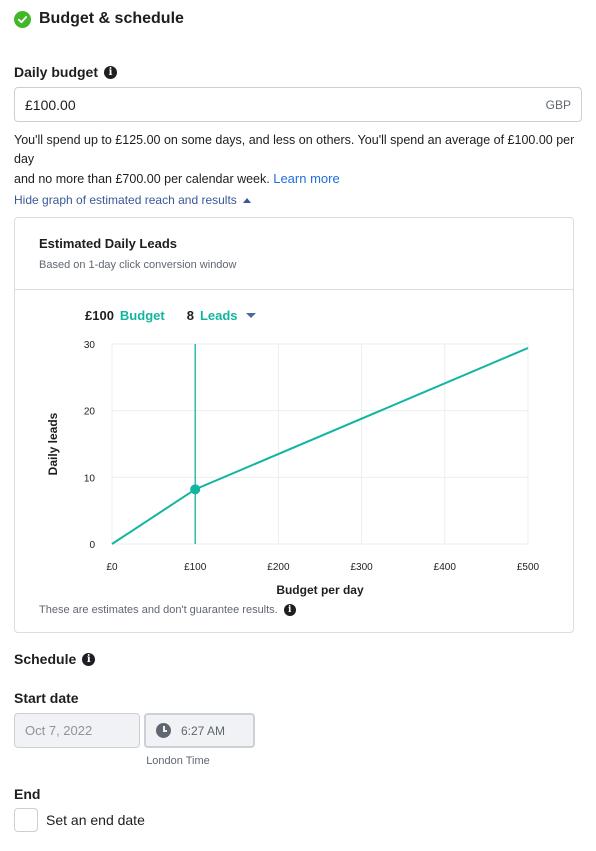  I want to click on timezone-label: London Time, so click(178, 761).